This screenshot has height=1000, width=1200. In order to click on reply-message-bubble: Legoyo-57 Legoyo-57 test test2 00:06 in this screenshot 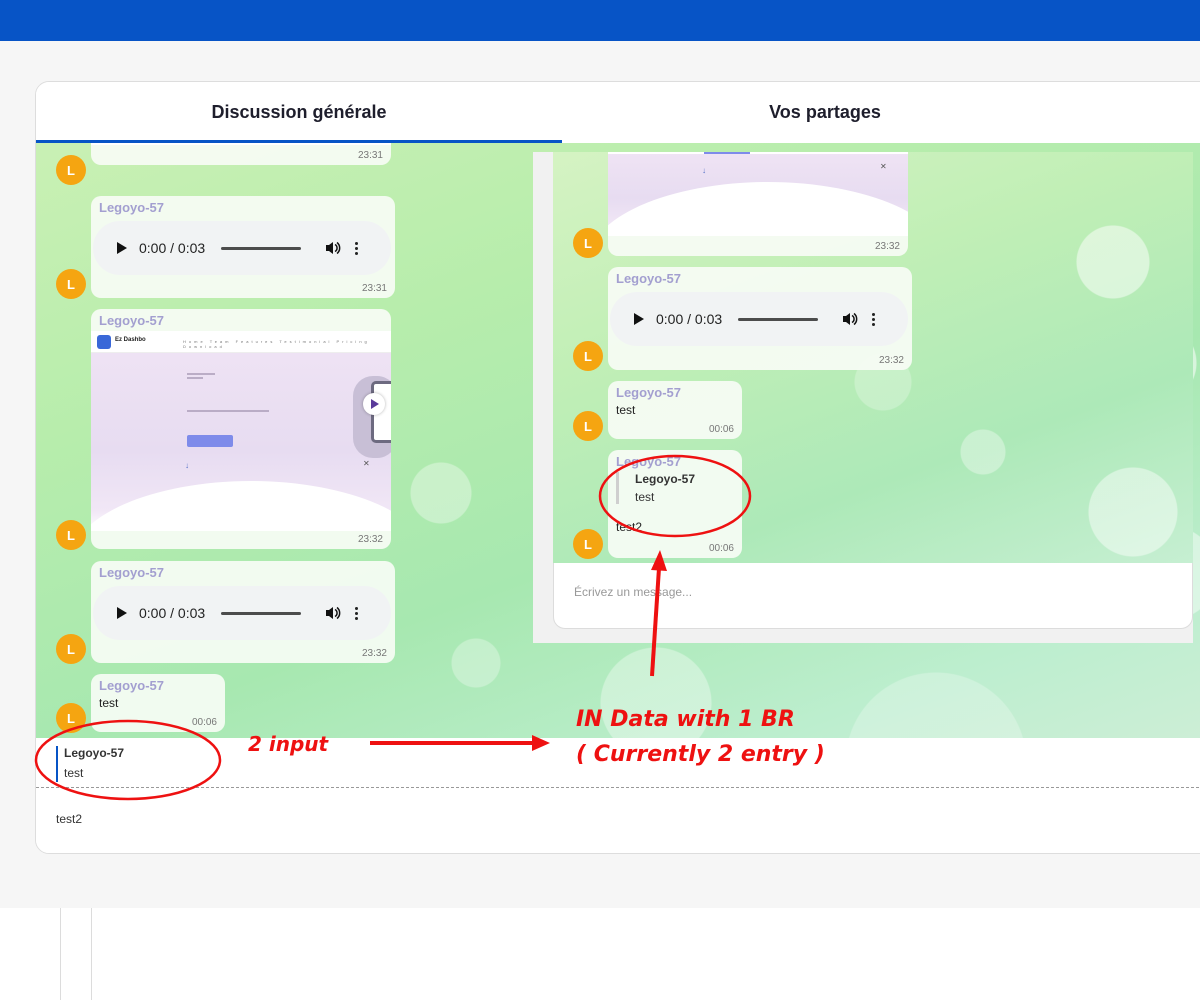, I will do `click(675, 504)`.